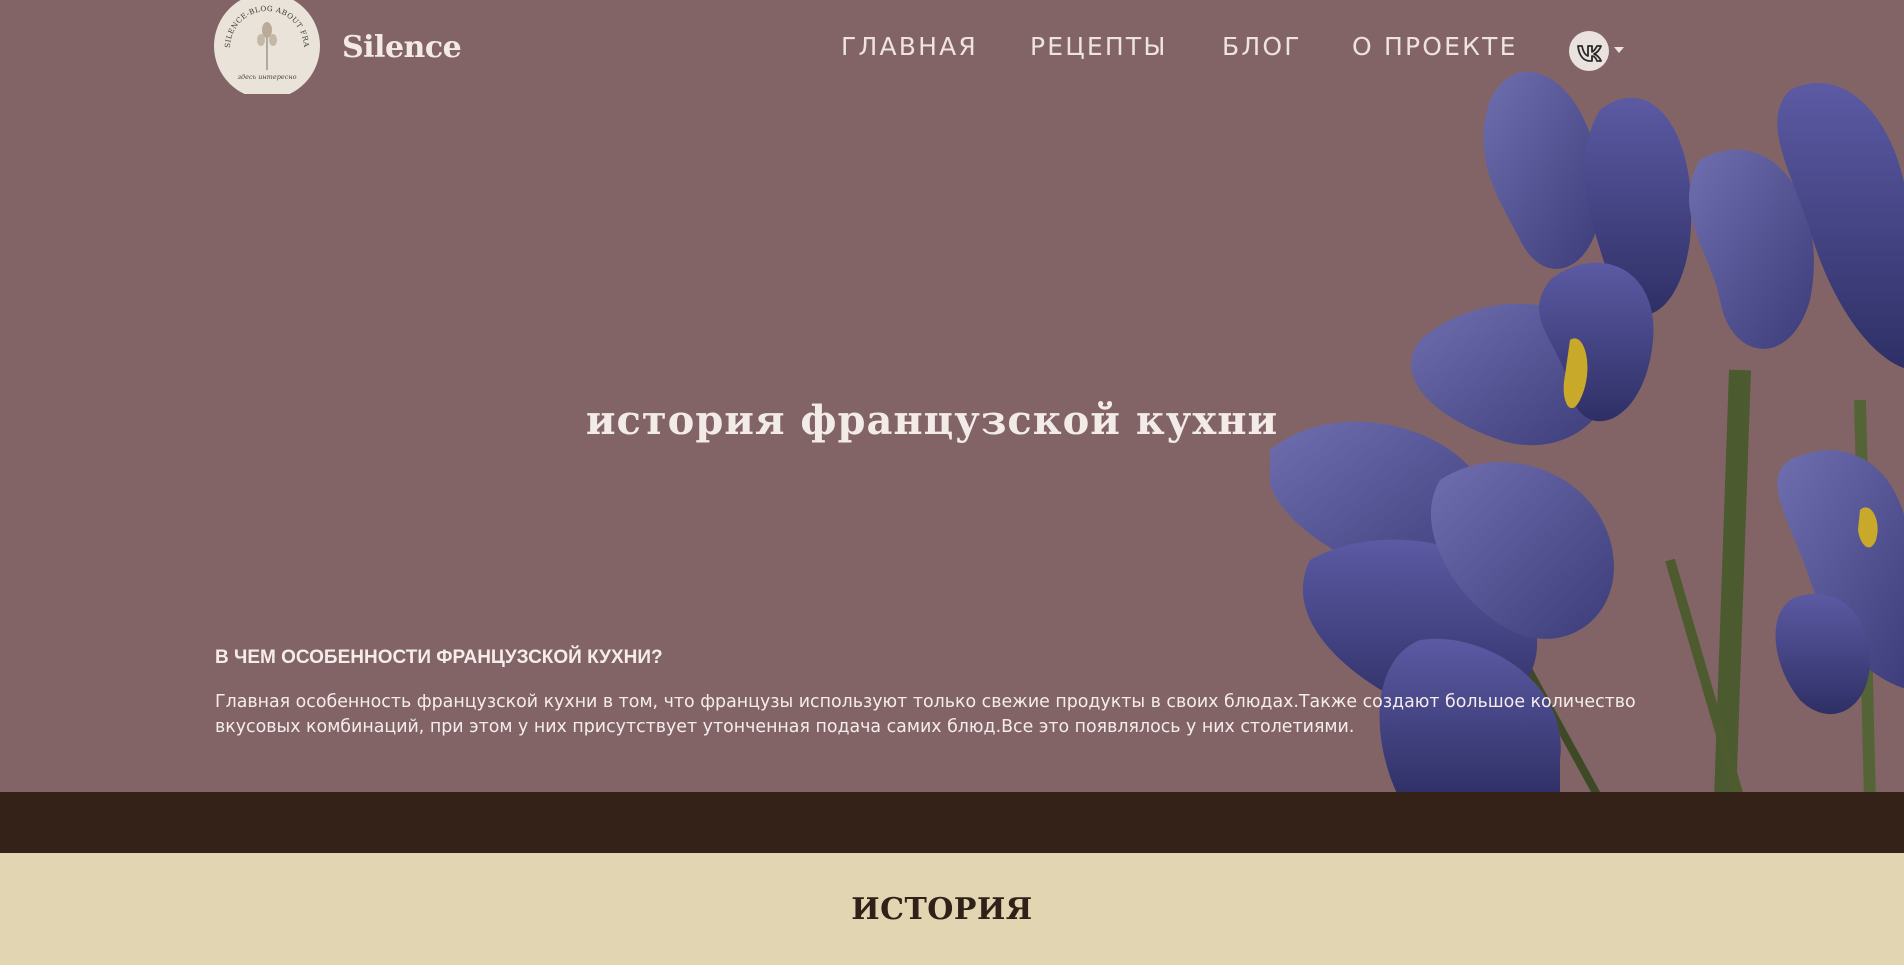  What do you see at coordinates (266, 77) in the screenshot?
I see `logo-tagline: здесь интересно` at bounding box center [266, 77].